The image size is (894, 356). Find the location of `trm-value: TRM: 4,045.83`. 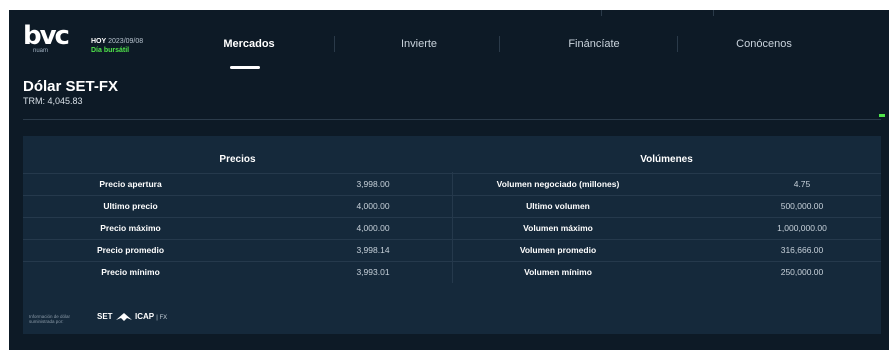

trm-value: TRM: 4,045.83 is located at coordinates (53, 101).